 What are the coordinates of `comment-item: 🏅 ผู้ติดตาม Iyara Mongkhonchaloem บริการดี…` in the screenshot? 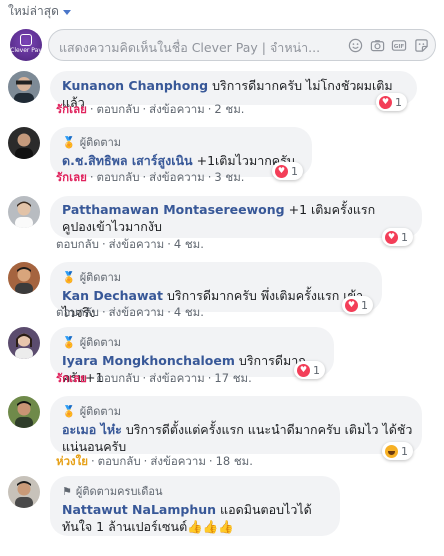 It's located at (223, 357).